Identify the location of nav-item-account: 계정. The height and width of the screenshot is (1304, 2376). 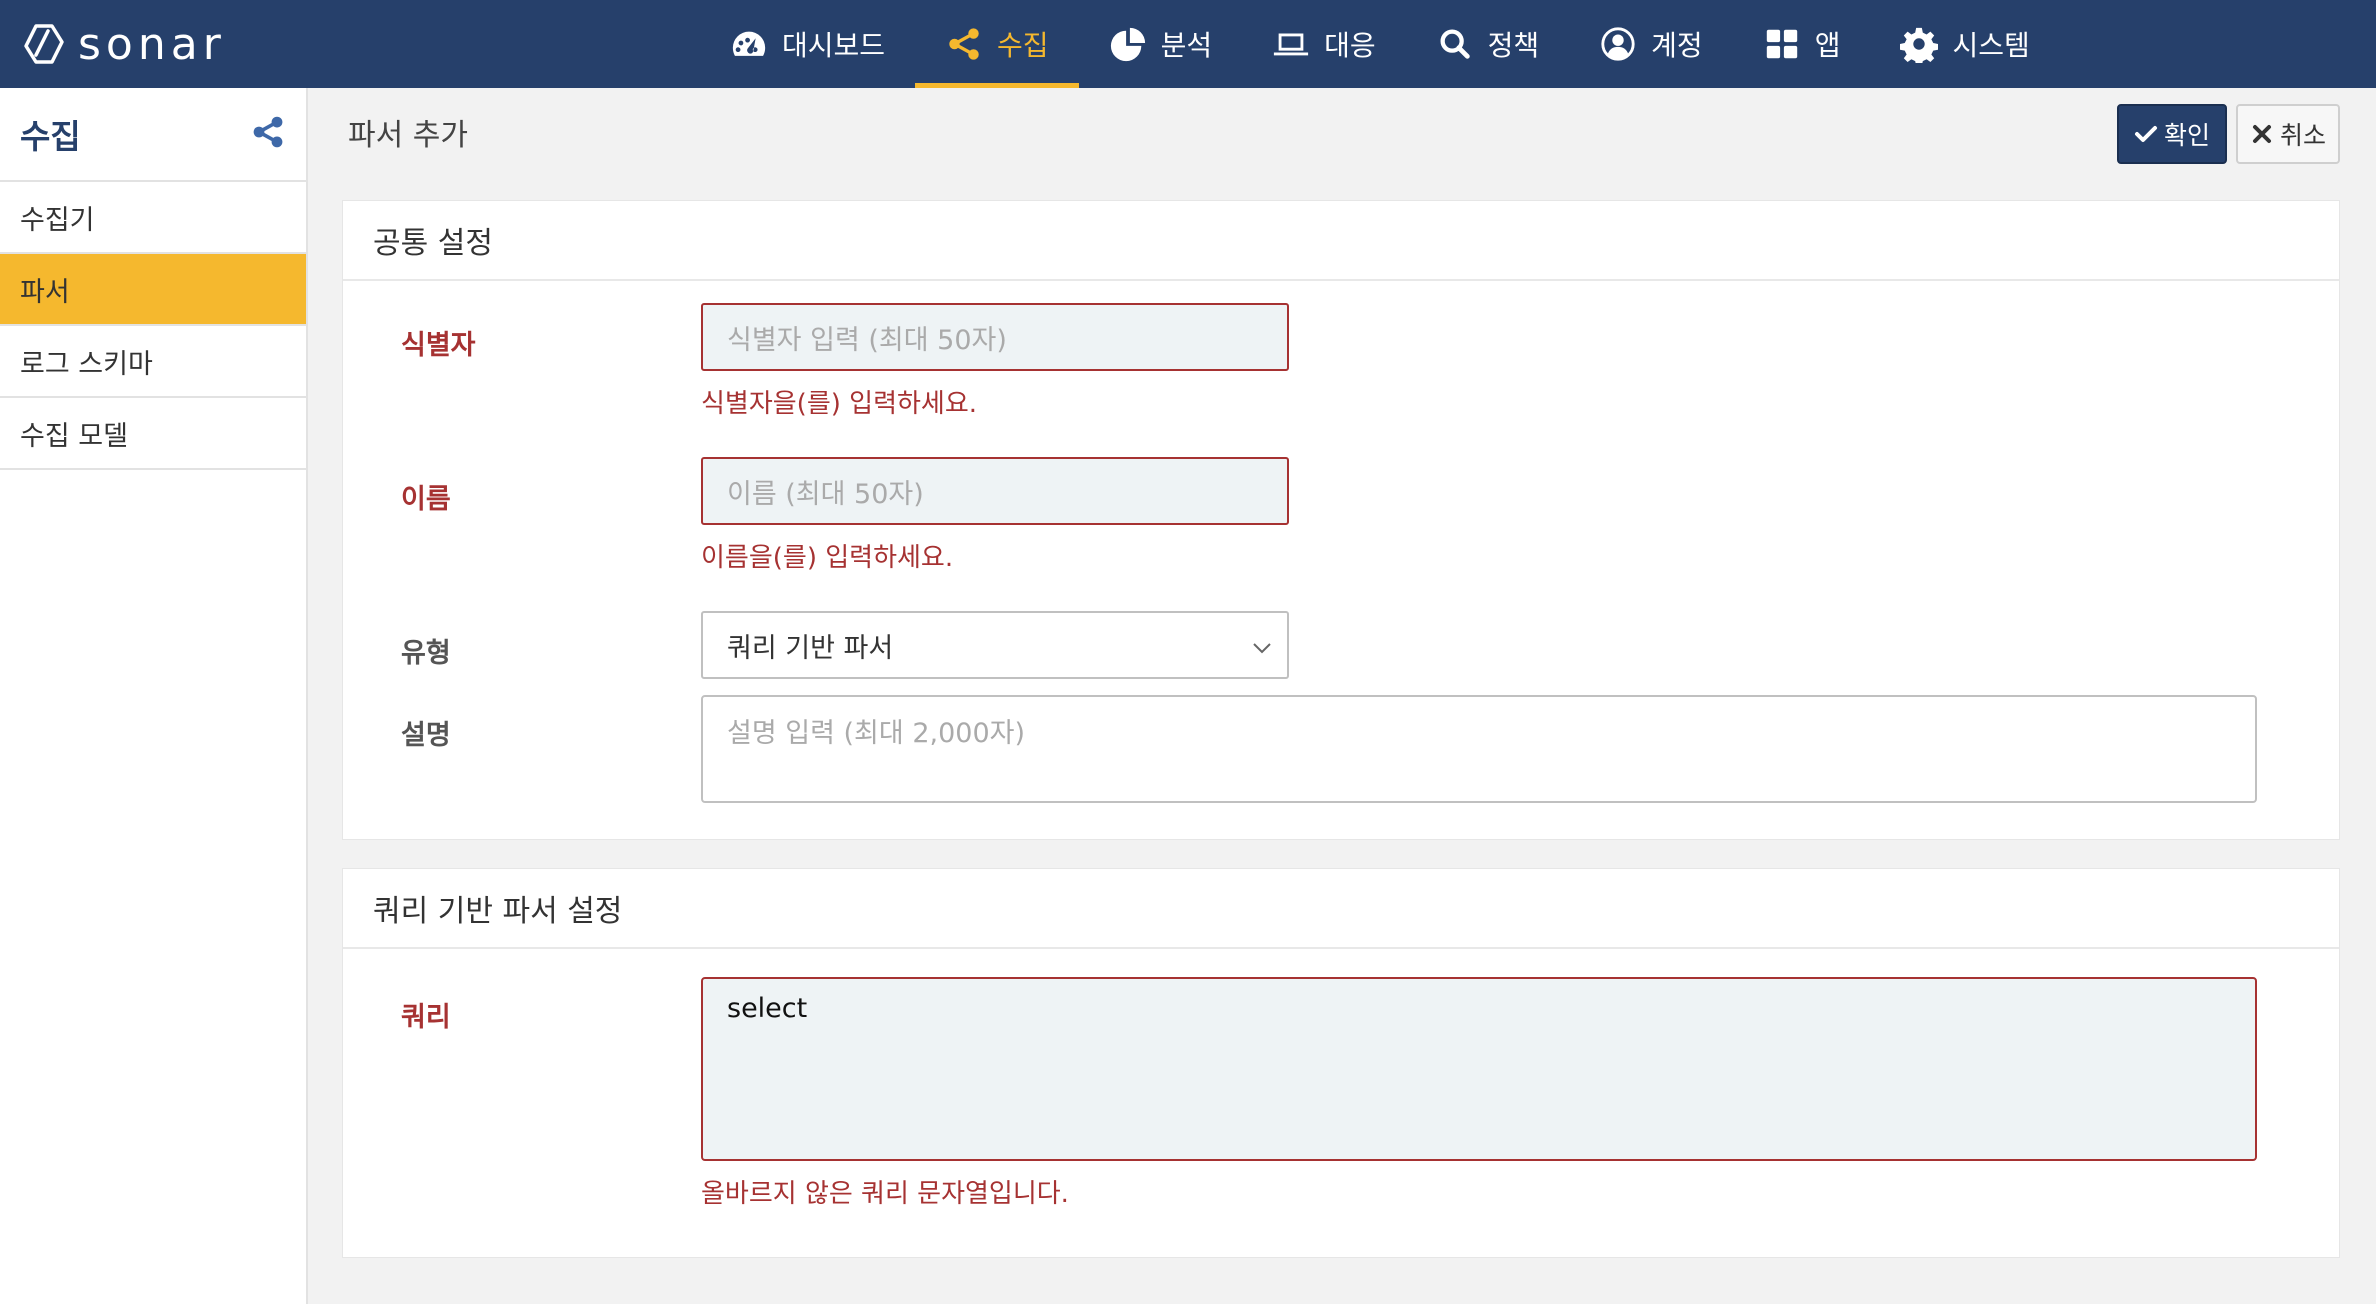
(1651, 44).